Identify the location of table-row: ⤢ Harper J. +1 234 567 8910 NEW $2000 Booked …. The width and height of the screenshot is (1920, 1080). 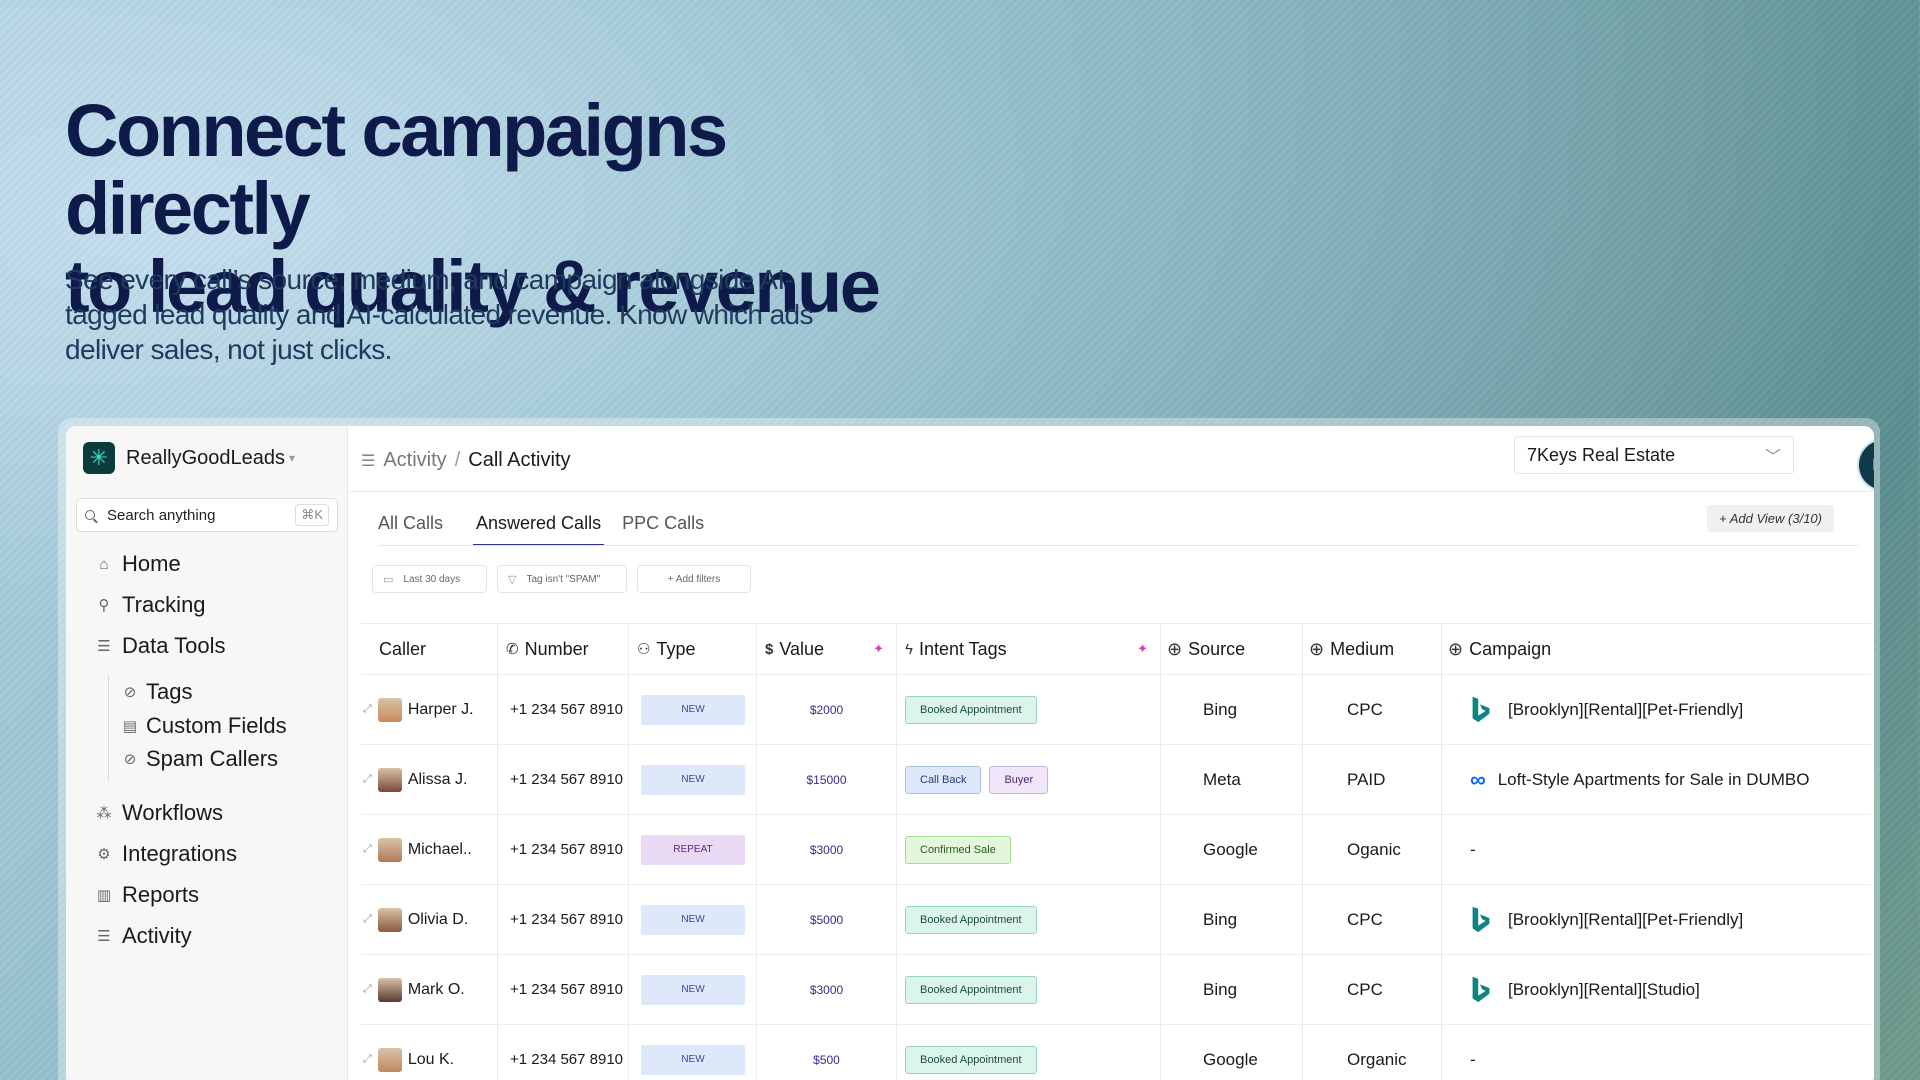
(1116, 710).